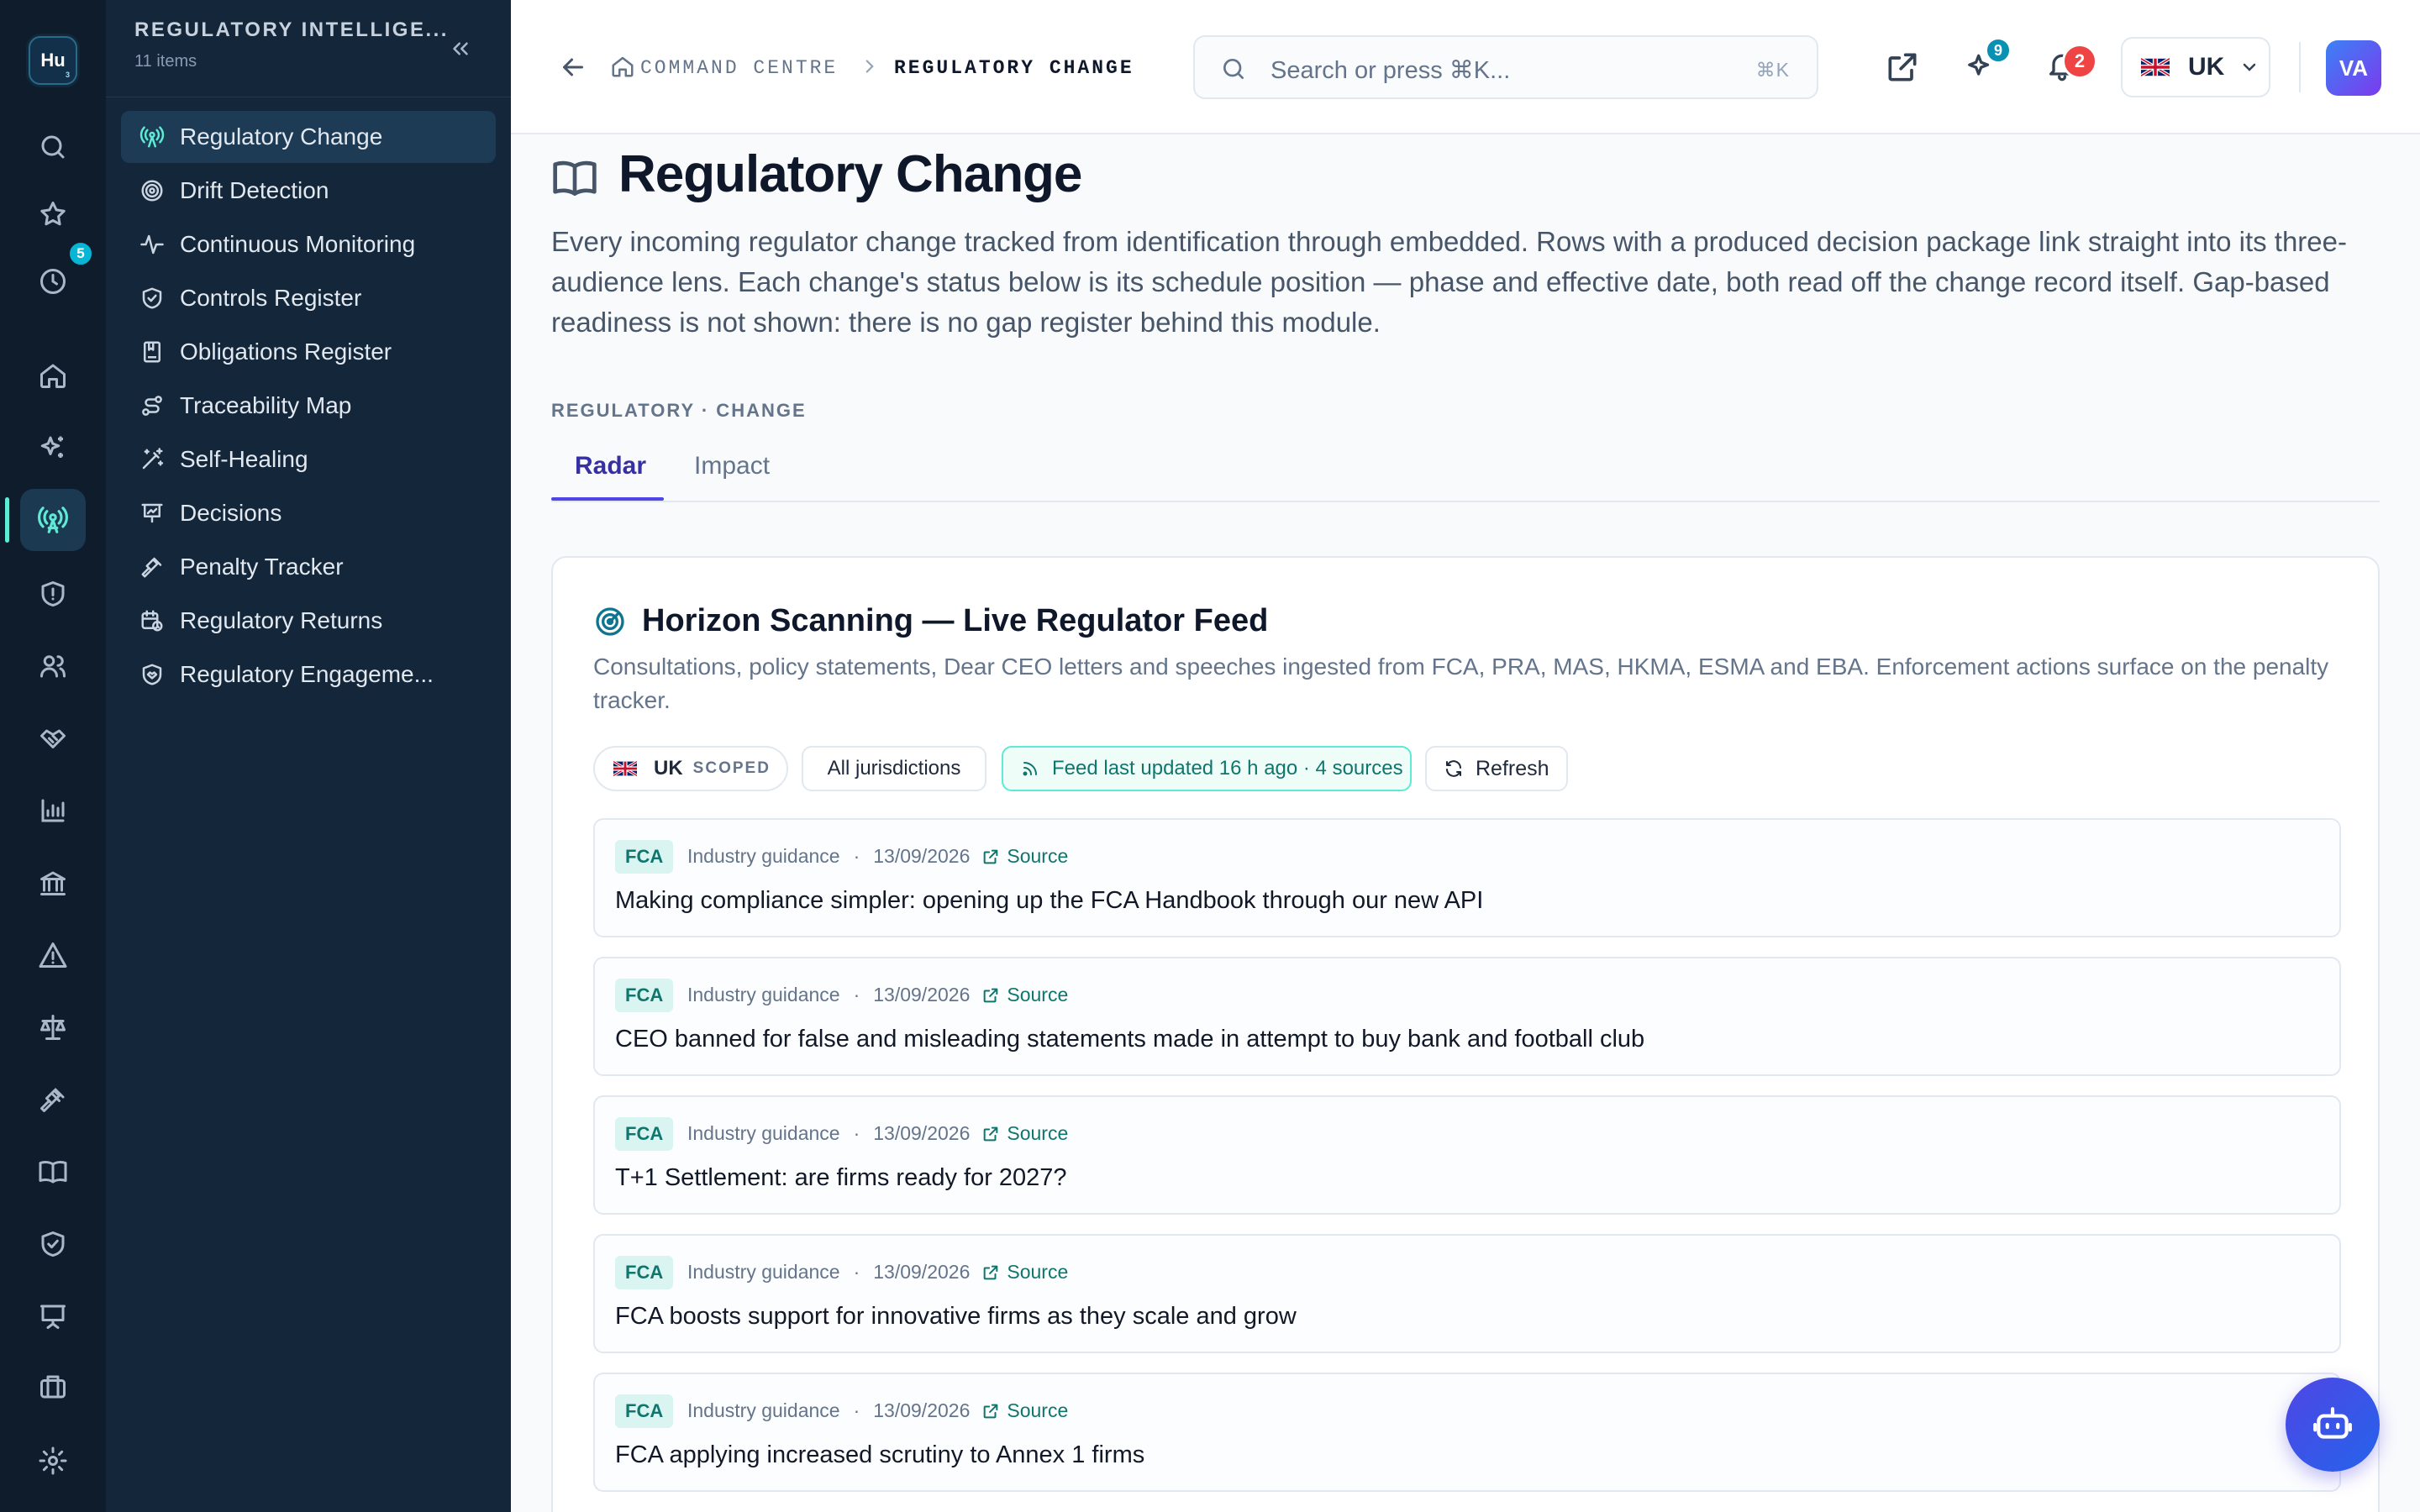 The image size is (2420, 1512). I want to click on sidebar-item-label: Regulatory Change, so click(281, 136).